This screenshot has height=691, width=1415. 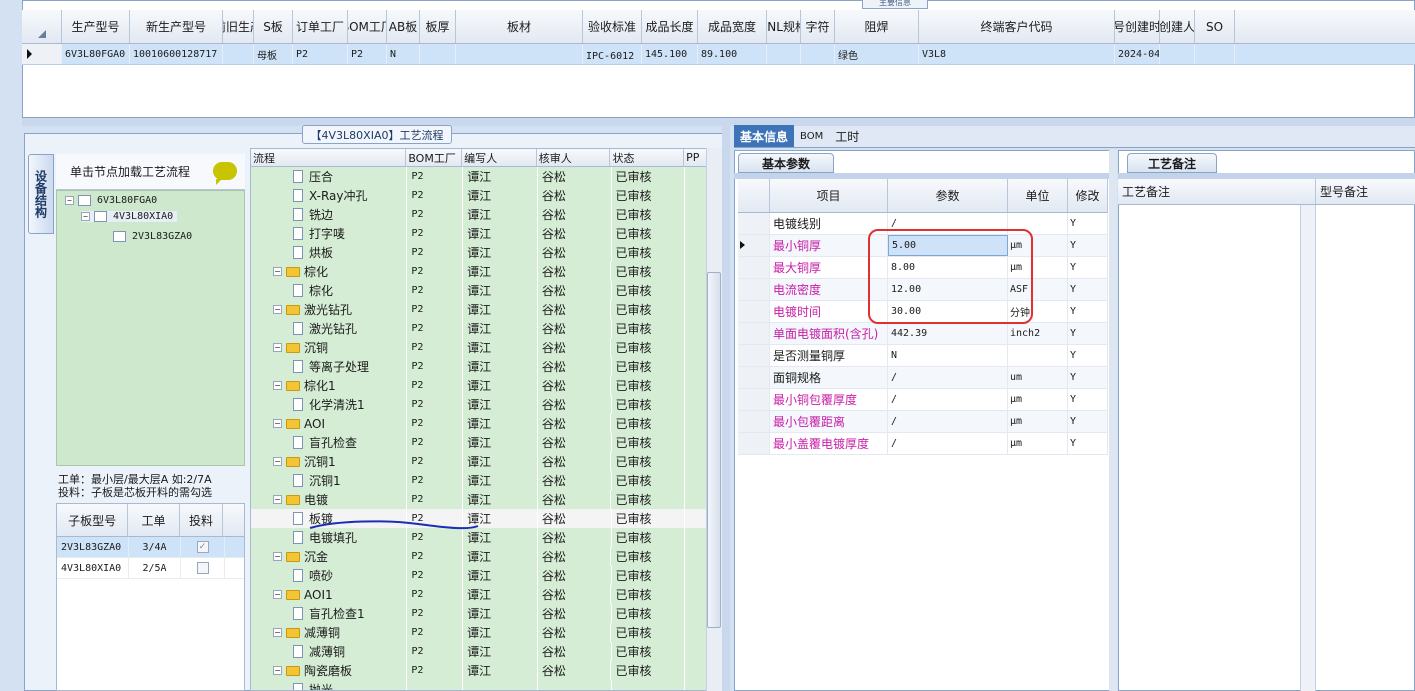 What do you see at coordinates (1038, 195) in the screenshot?
I see `col-unit: 单位` at bounding box center [1038, 195].